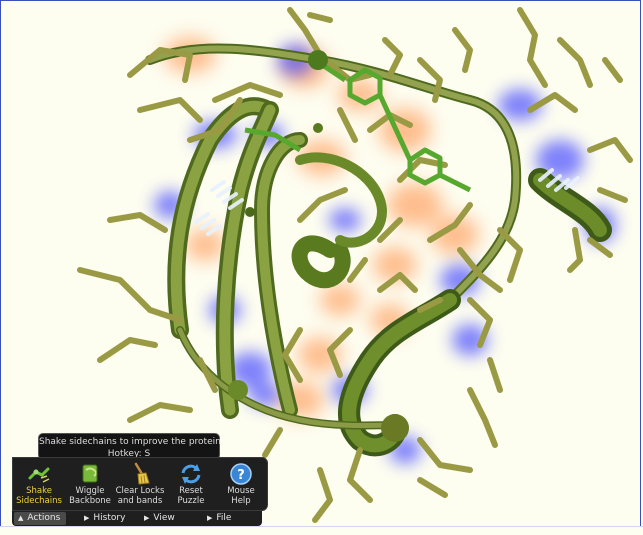 The image size is (643, 535). I want to click on shake-sidechains-icon, so click(39, 475).